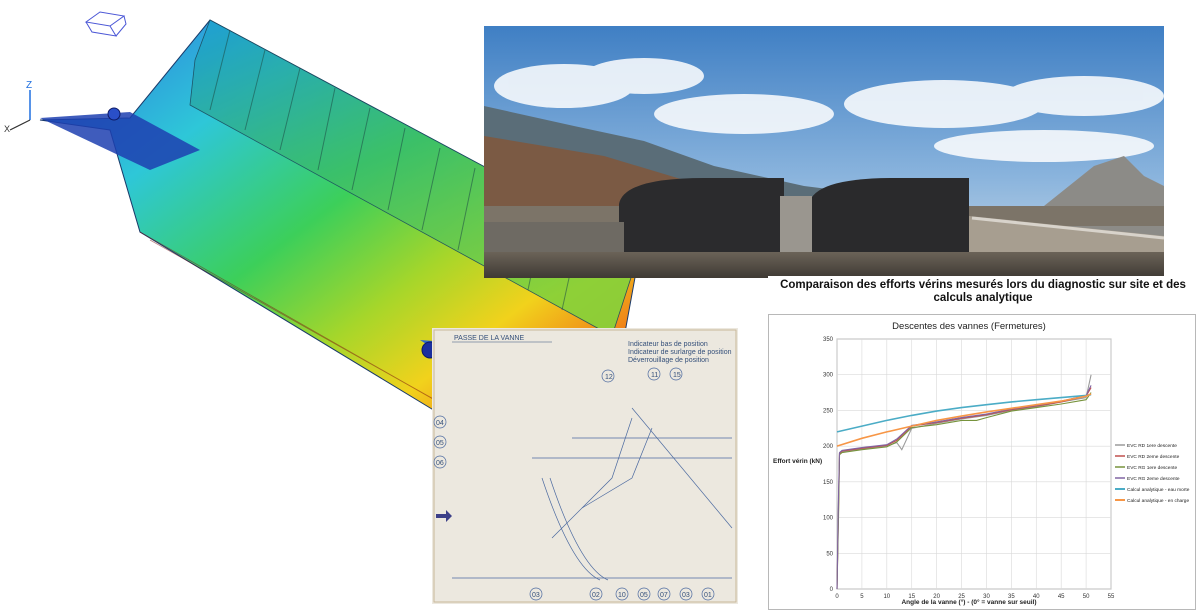  What do you see at coordinates (686, 595) in the screenshot?
I see `bottom-bubble-6: 03` at bounding box center [686, 595].